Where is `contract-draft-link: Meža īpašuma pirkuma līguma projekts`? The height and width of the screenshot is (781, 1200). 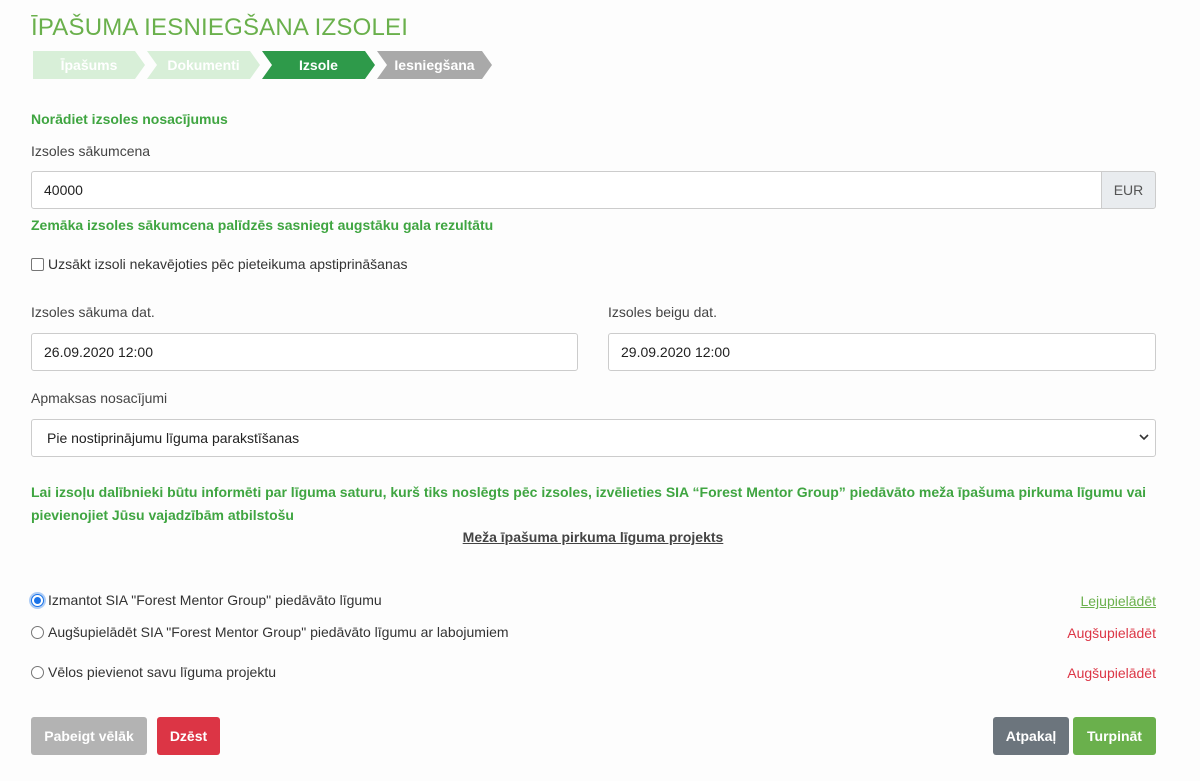 contract-draft-link: Meža īpašuma pirkuma līguma projekts is located at coordinates (593, 537).